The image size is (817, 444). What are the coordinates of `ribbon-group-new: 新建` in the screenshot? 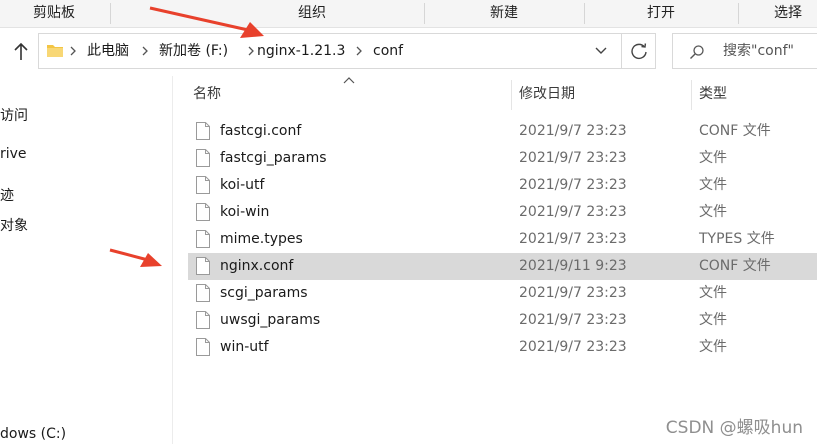 It's located at (504, 13).